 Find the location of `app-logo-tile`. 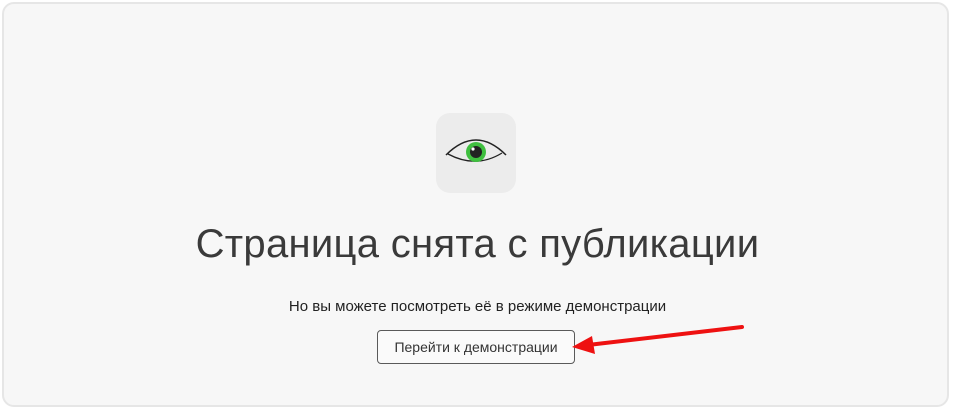

app-logo-tile is located at coordinates (476, 153).